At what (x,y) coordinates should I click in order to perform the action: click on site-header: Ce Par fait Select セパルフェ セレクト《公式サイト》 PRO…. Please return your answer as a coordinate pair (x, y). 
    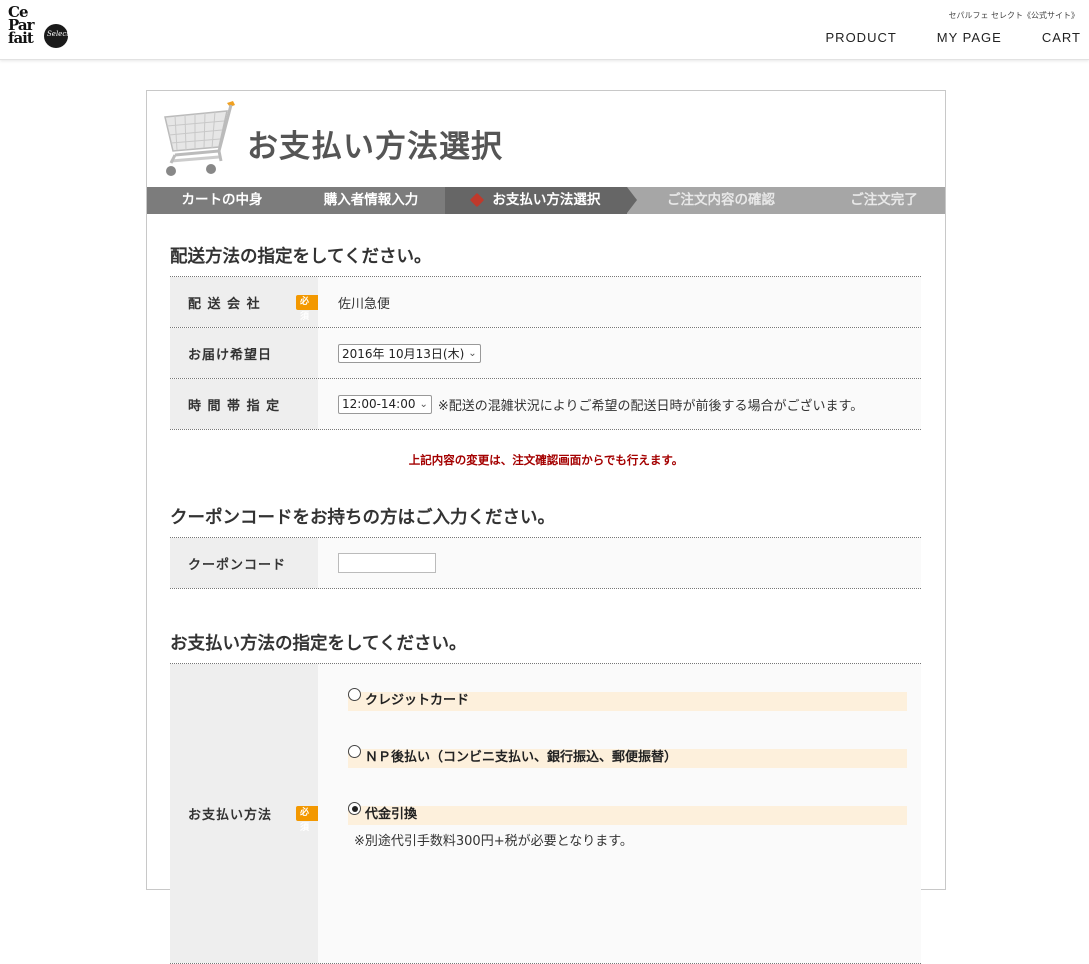
    Looking at the image, I should click on (544, 30).